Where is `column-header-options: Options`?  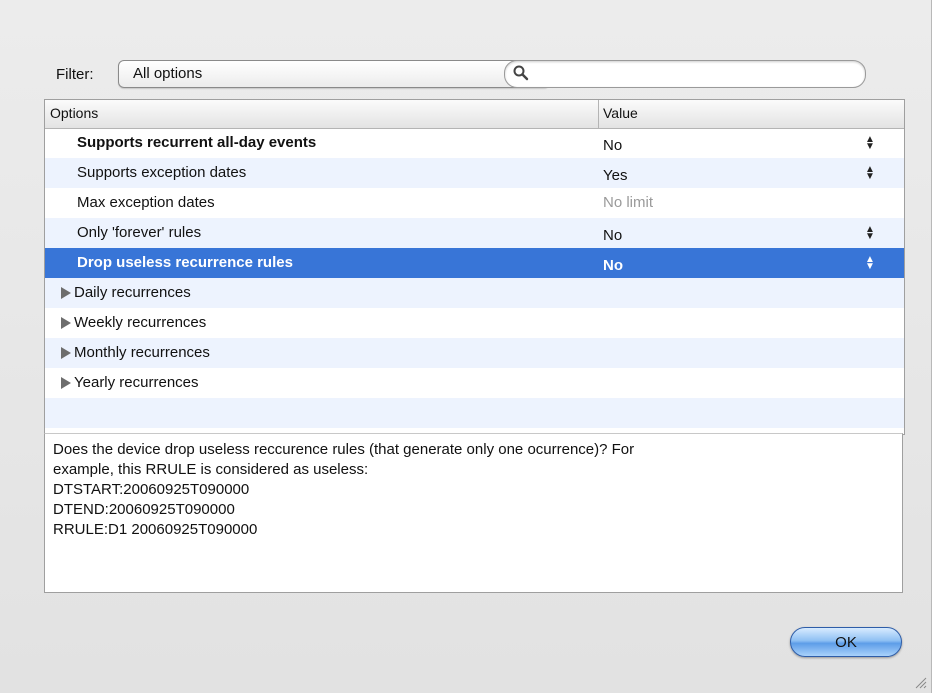
column-header-options: Options is located at coordinates (74, 113).